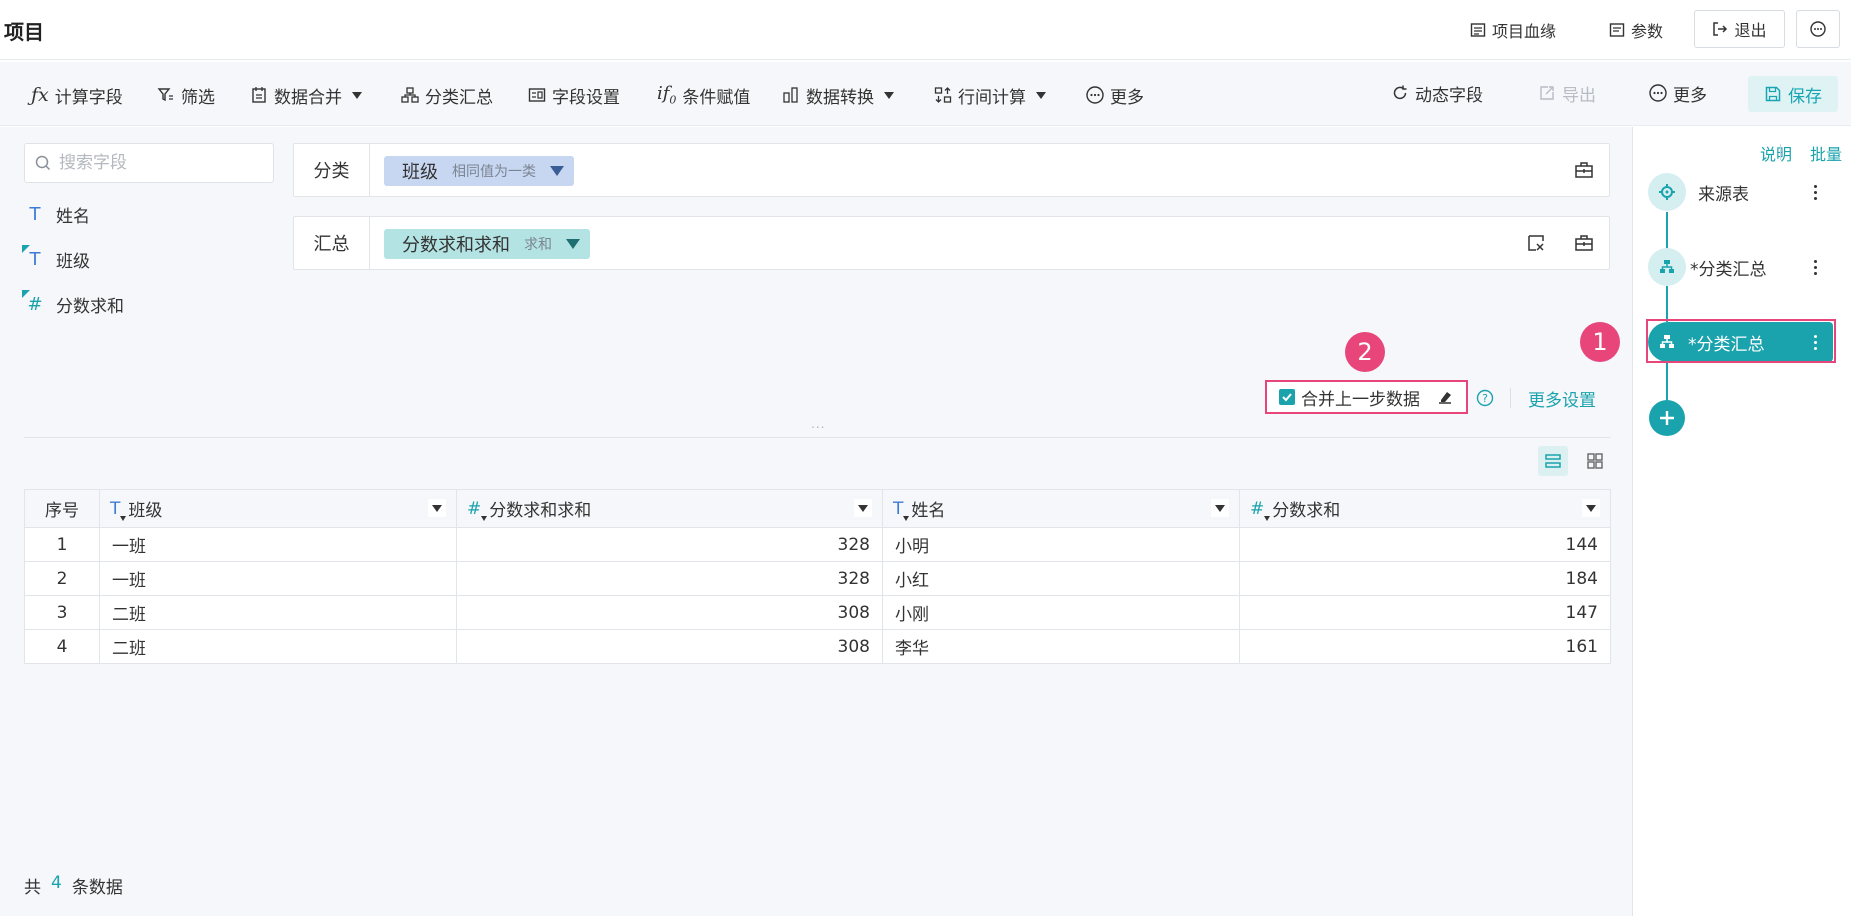 Image resolution: width=1851 pixels, height=916 pixels. Describe the element at coordinates (34, 302) in the screenshot. I see `number-type-used-icon: #` at that location.